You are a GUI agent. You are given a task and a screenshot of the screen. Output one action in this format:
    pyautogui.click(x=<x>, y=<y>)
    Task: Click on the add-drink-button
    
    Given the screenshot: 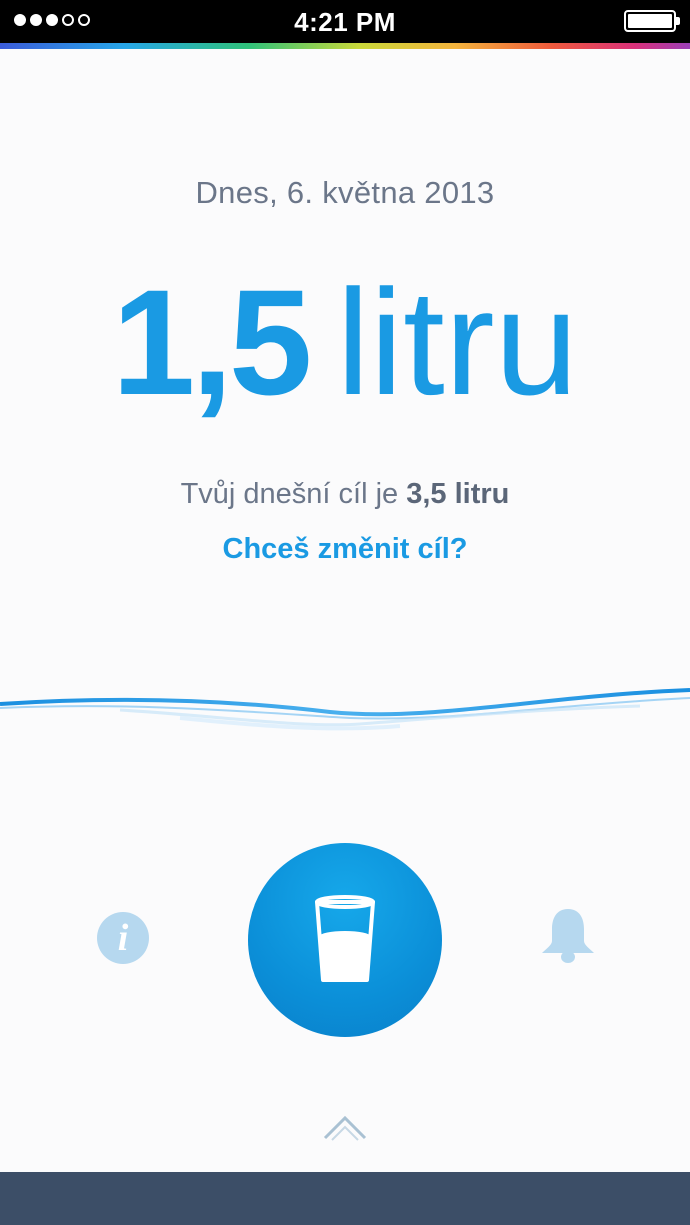 What is the action you would take?
    pyautogui.click(x=345, y=940)
    